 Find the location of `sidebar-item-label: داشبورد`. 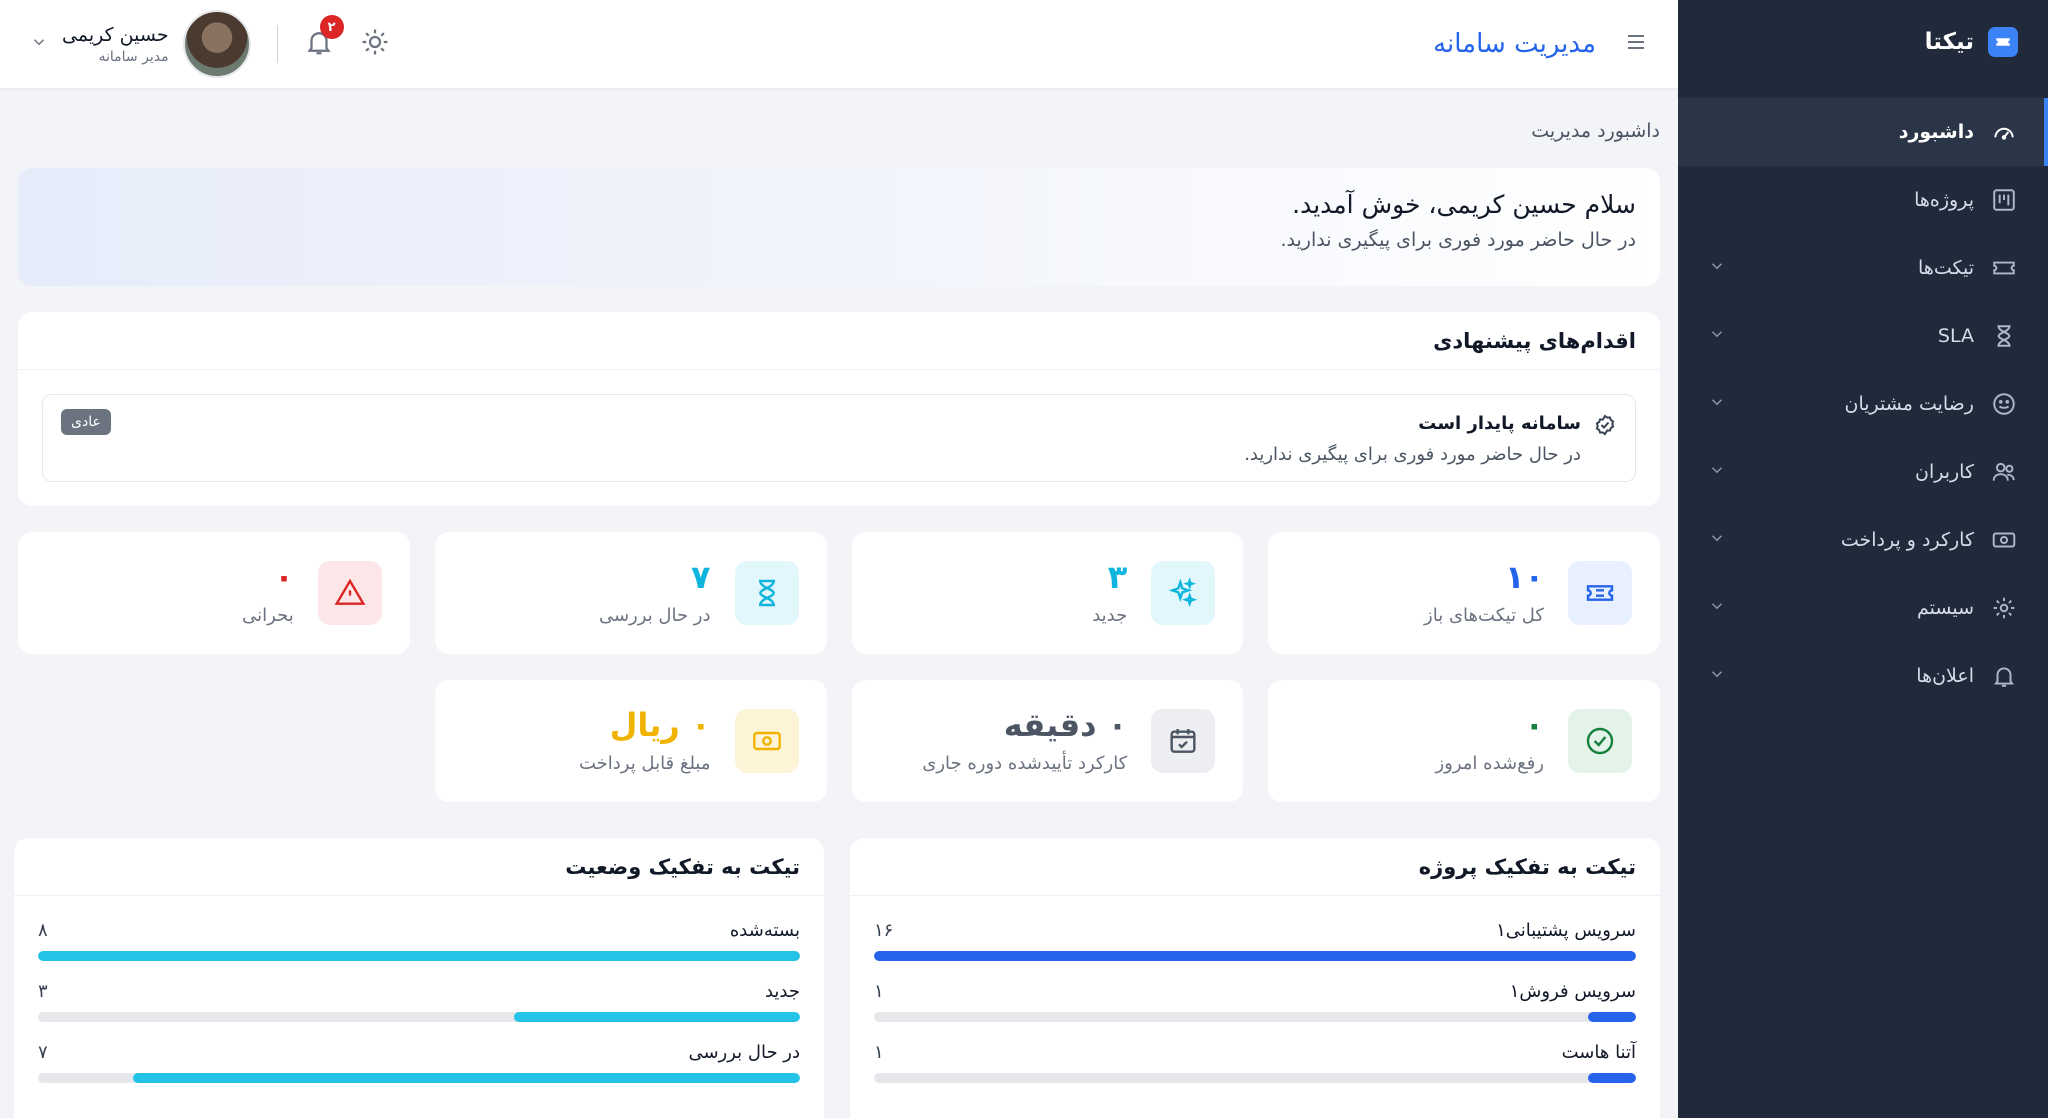

sidebar-item-label: داشبورد is located at coordinates (1936, 132).